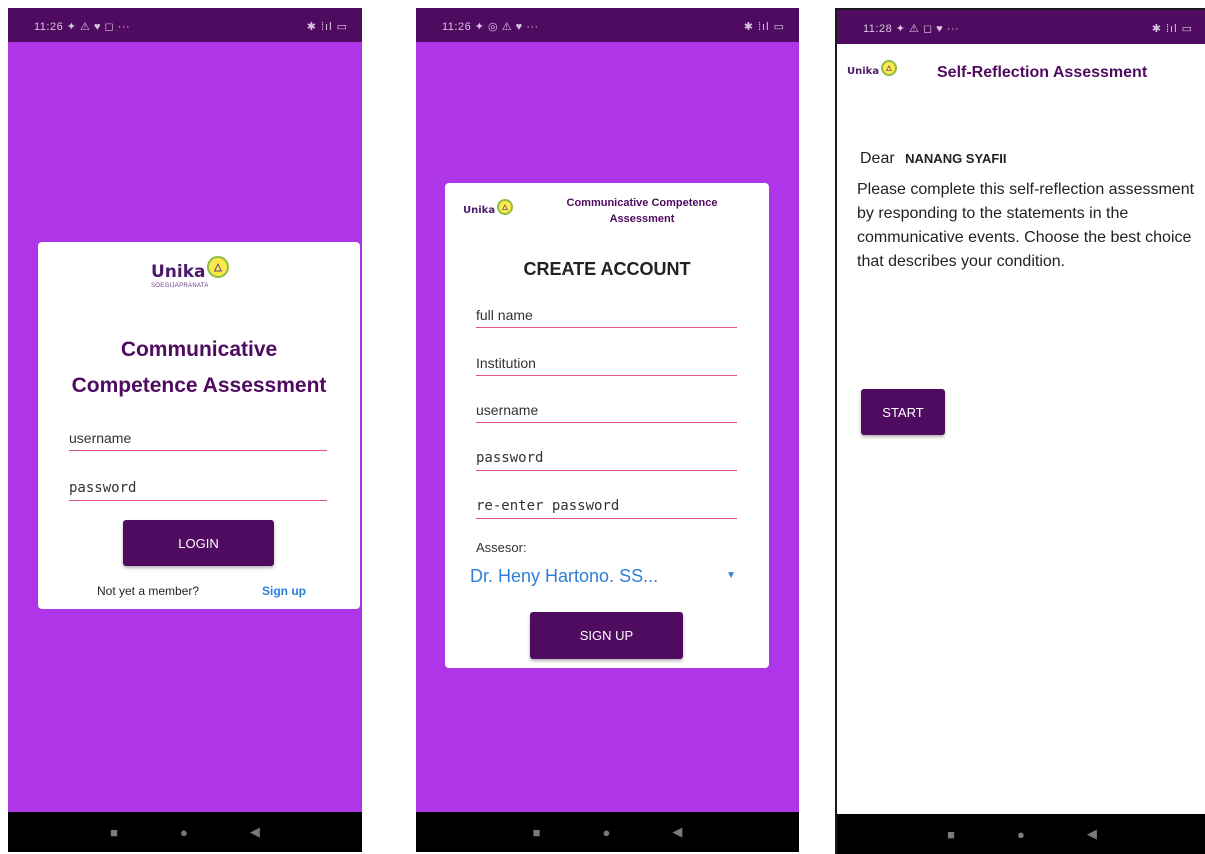 The image size is (1205, 854). What do you see at coordinates (956, 158) in the screenshot?
I see `user-name: NANANG SYAFII` at bounding box center [956, 158].